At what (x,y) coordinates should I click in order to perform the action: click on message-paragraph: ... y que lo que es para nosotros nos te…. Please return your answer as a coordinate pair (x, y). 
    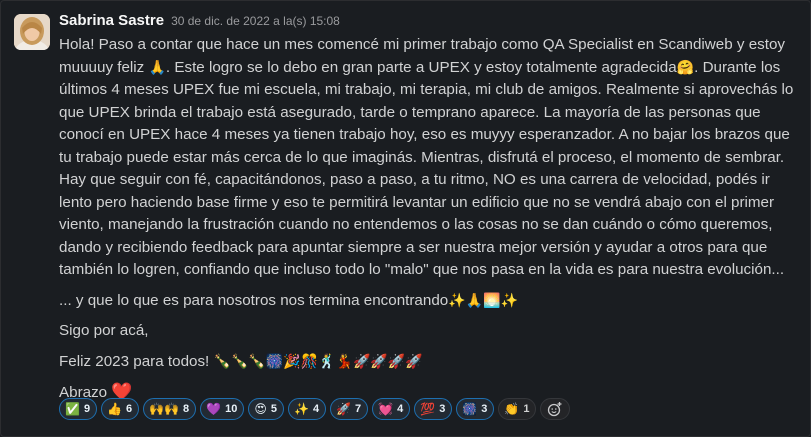
    Looking at the image, I should click on (429, 301).